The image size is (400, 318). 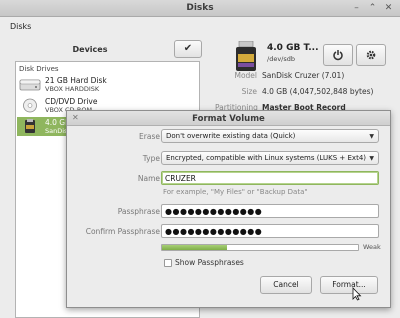 What do you see at coordinates (388, 8) in the screenshot?
I see `close-button: ✕` at bounding box center [388, 8].